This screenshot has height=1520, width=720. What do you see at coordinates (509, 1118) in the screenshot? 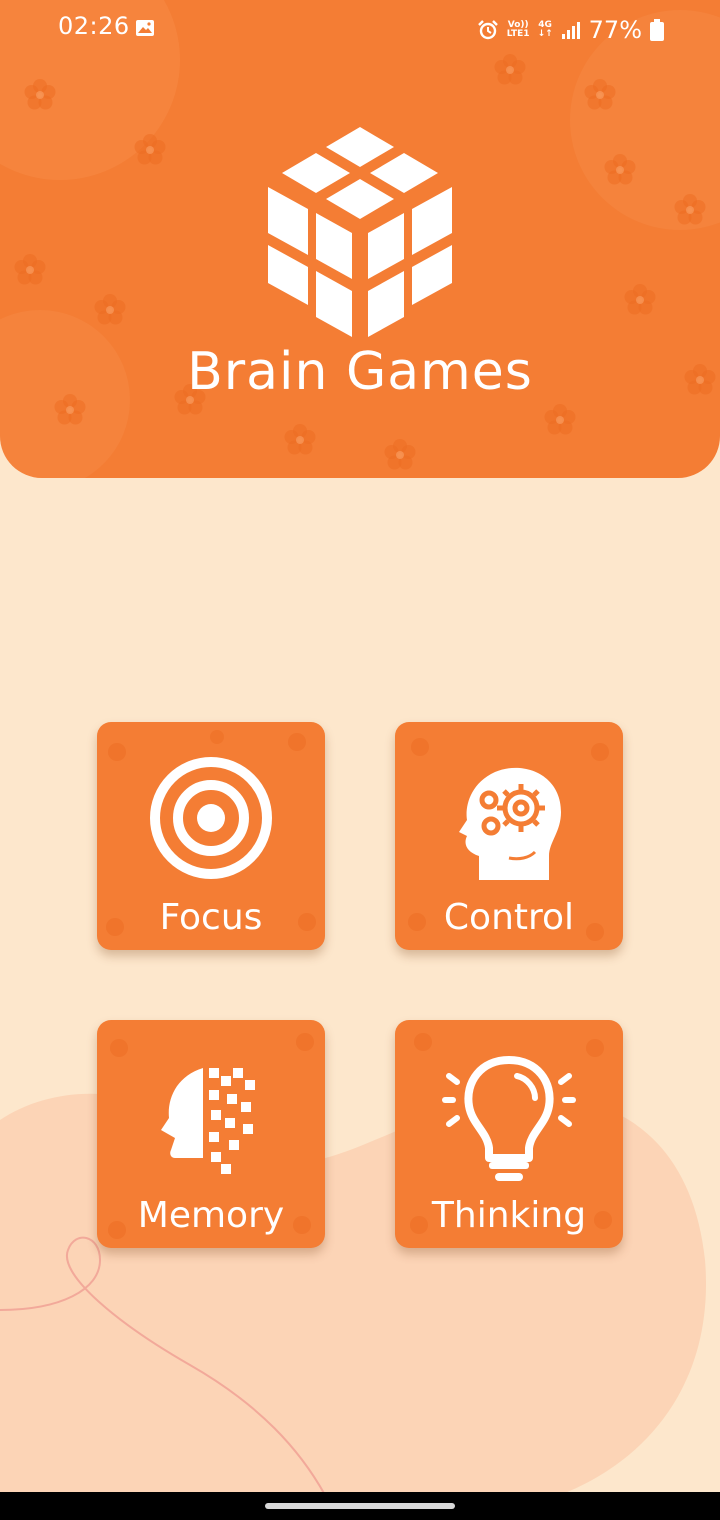
I see `lightbulb-icon` at bounding box center [509, 1118].